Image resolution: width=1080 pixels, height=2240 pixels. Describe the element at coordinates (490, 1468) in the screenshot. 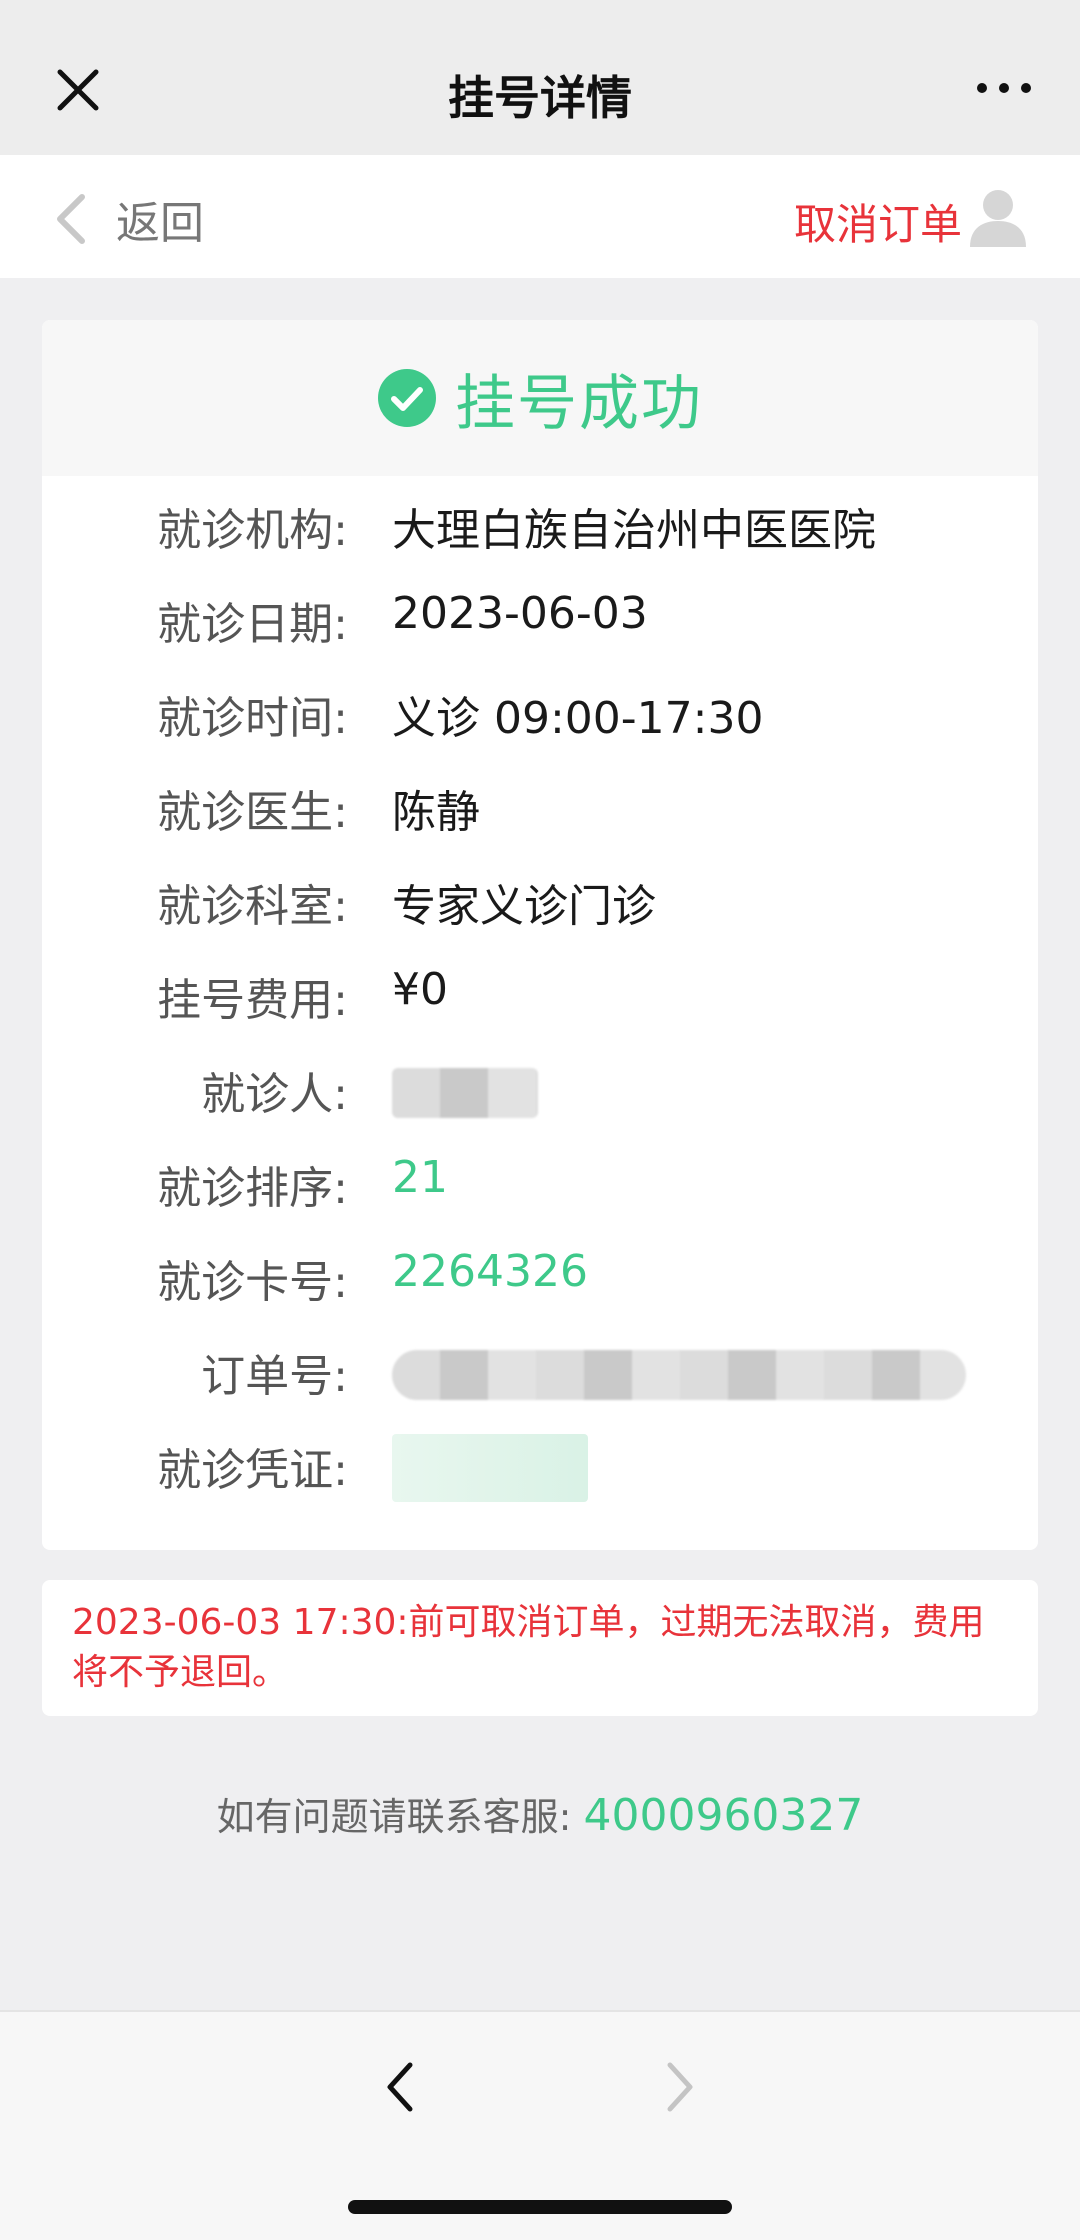

I see `redacted-voucher` at that location.